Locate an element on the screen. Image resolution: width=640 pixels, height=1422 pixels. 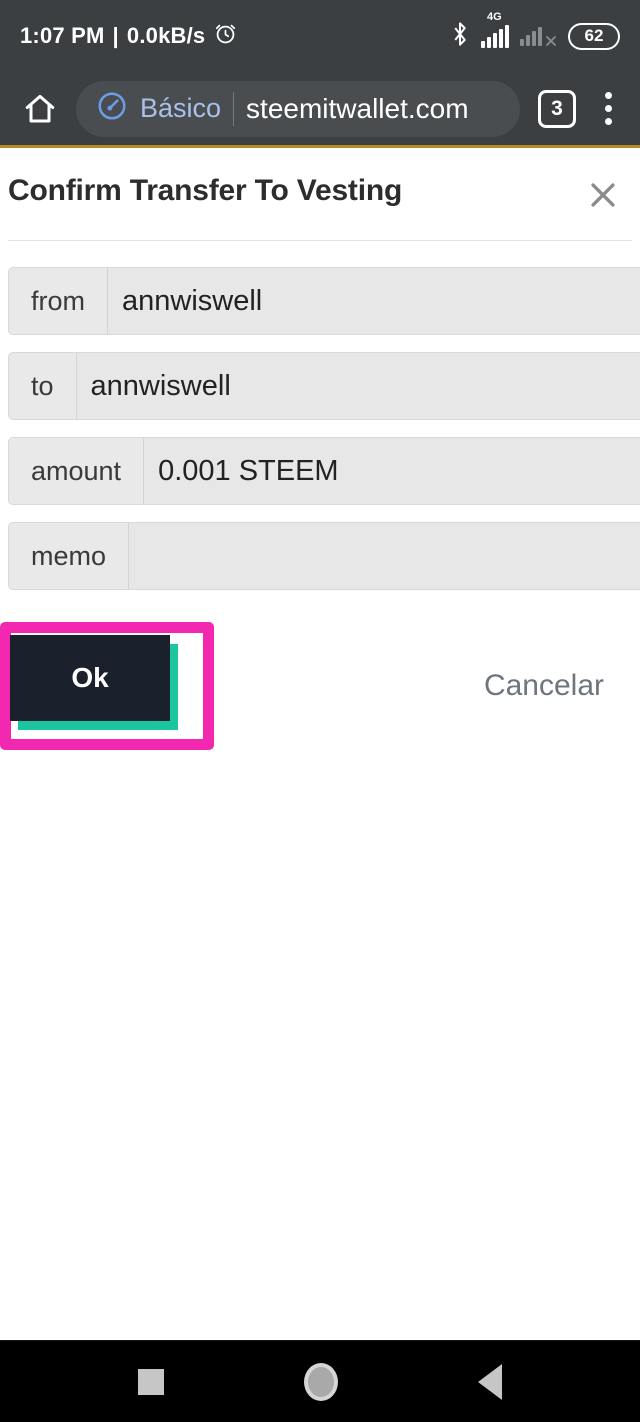
dialog-header: Confirm Transfer To Vesting is located at coordinates (320, 180).